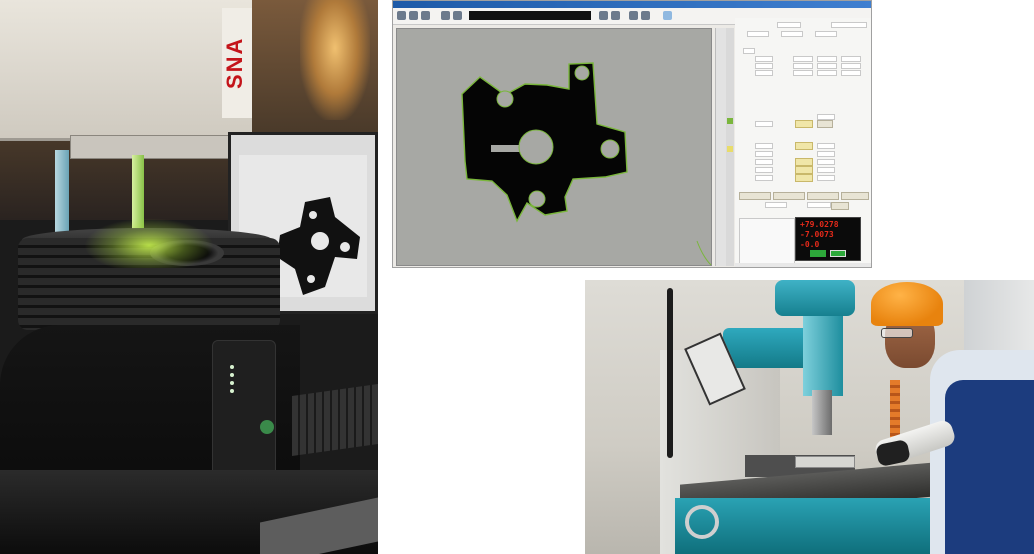 The image size is (1034, 554). What do you see at coordinates (237, 63) in the screenshot?
I see `brand-lettering: SNA` at bounding box center [237, 63].